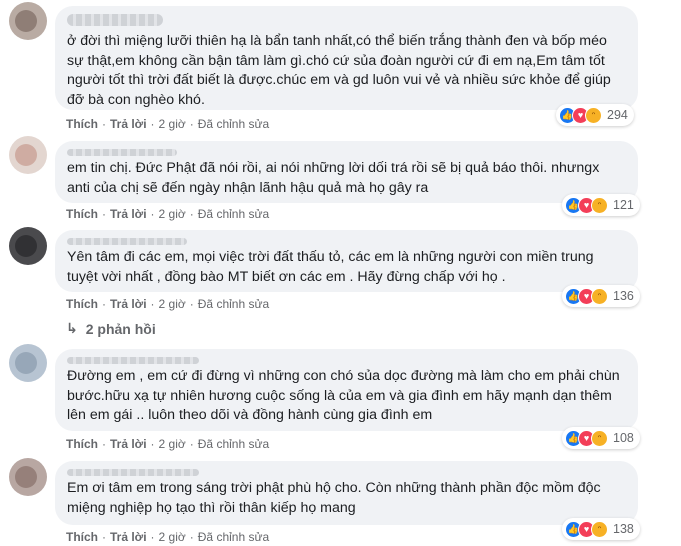 The width and height of the screenshot is (681, 546). I want to click on reaction-summary: 👍 ♥ ᵔ 121, so click(601, 205).